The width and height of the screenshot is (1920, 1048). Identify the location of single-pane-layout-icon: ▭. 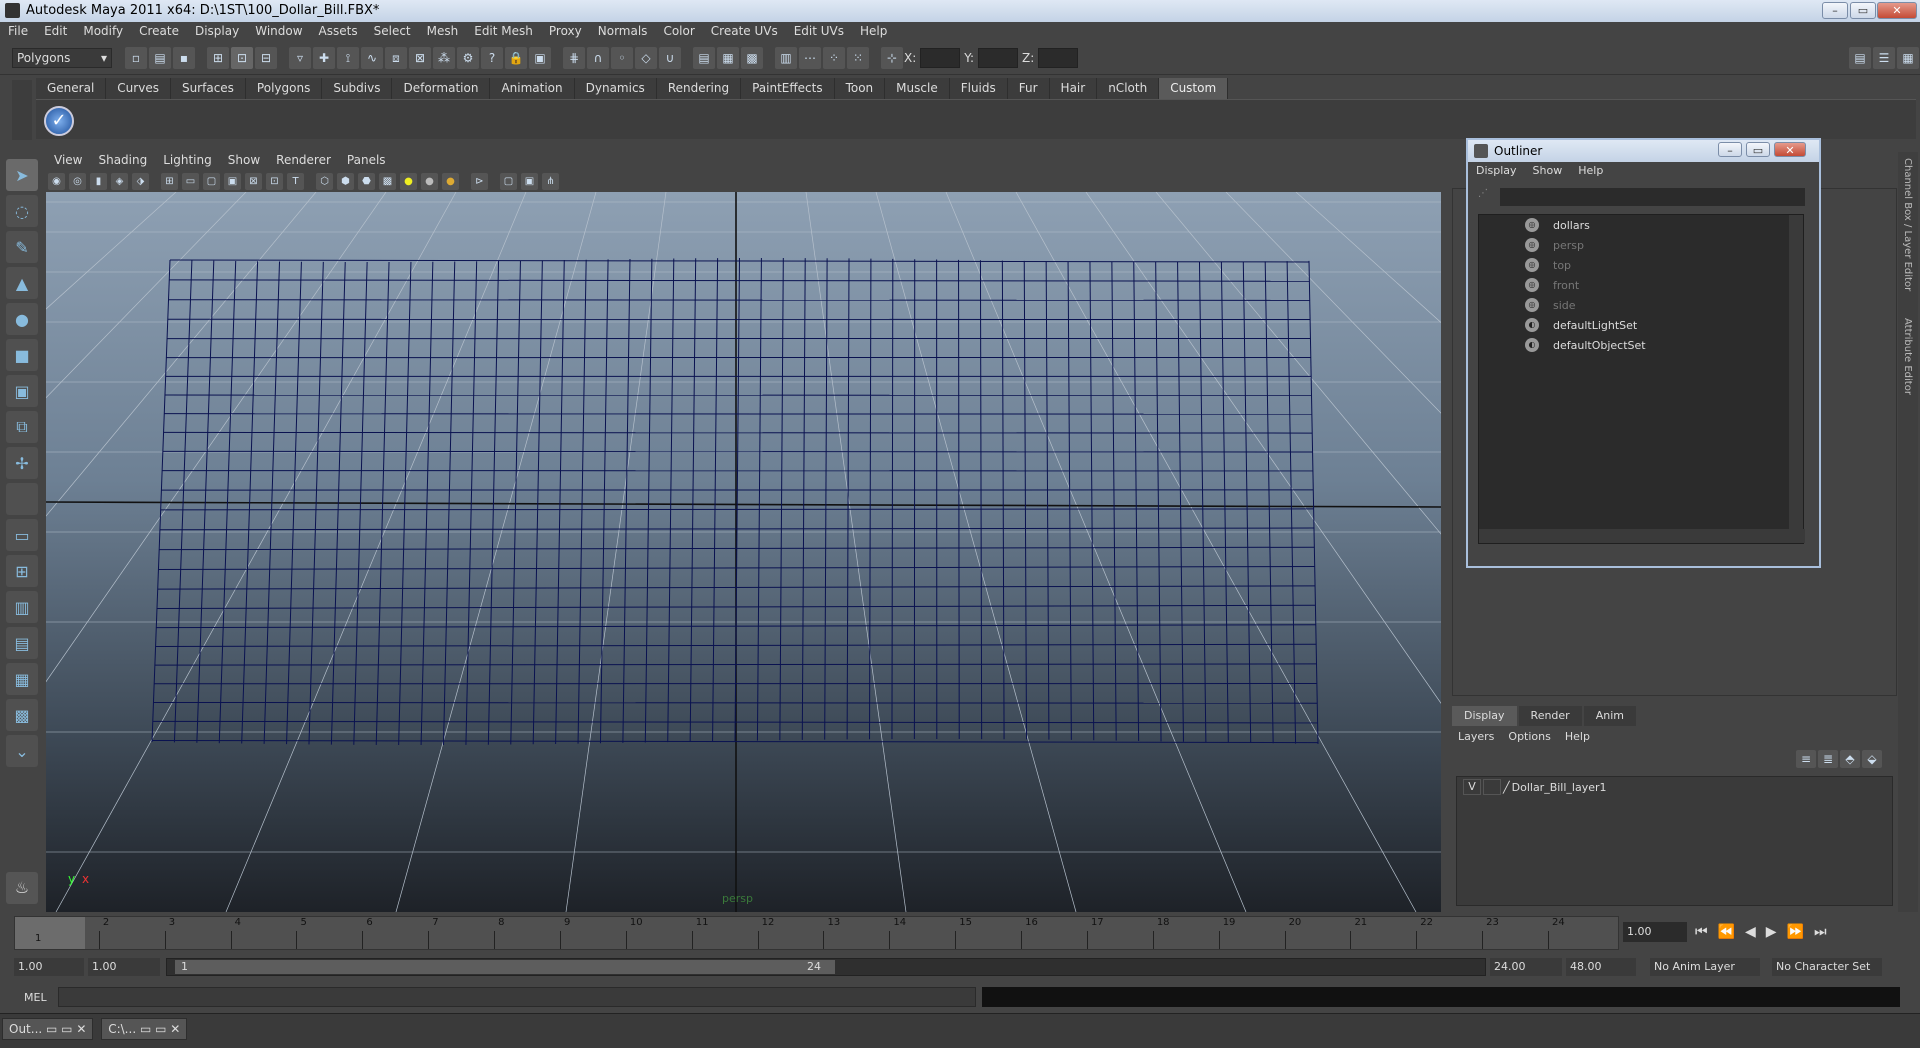
(22, 535).